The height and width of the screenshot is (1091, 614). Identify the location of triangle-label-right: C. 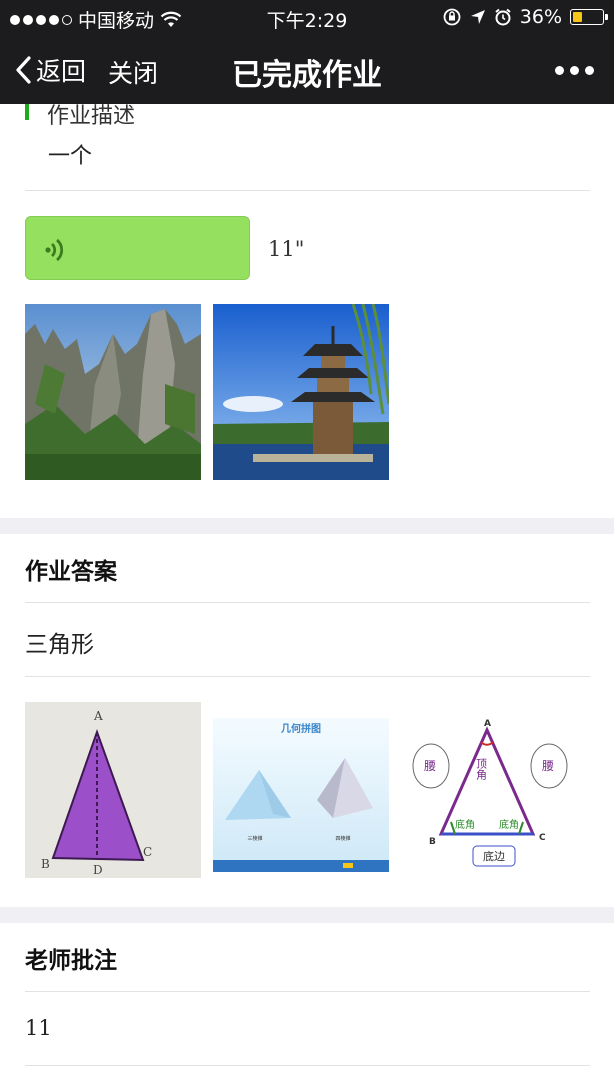
(147, 852).